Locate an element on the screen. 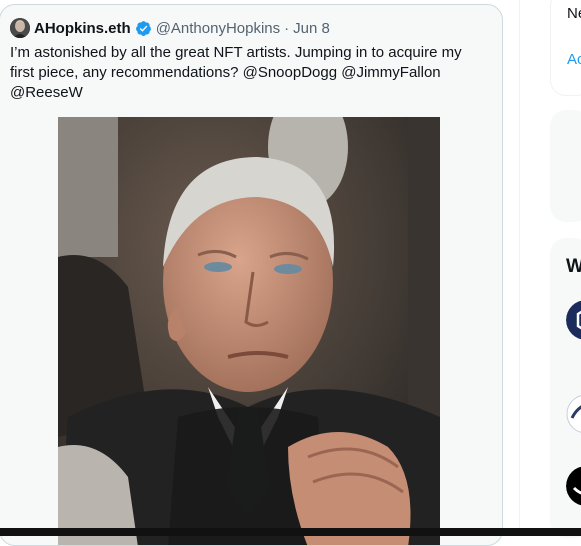 This screenshot has height=546, width=581. right-sidebar: Ne Ac W is located at coordinates (565, 269).